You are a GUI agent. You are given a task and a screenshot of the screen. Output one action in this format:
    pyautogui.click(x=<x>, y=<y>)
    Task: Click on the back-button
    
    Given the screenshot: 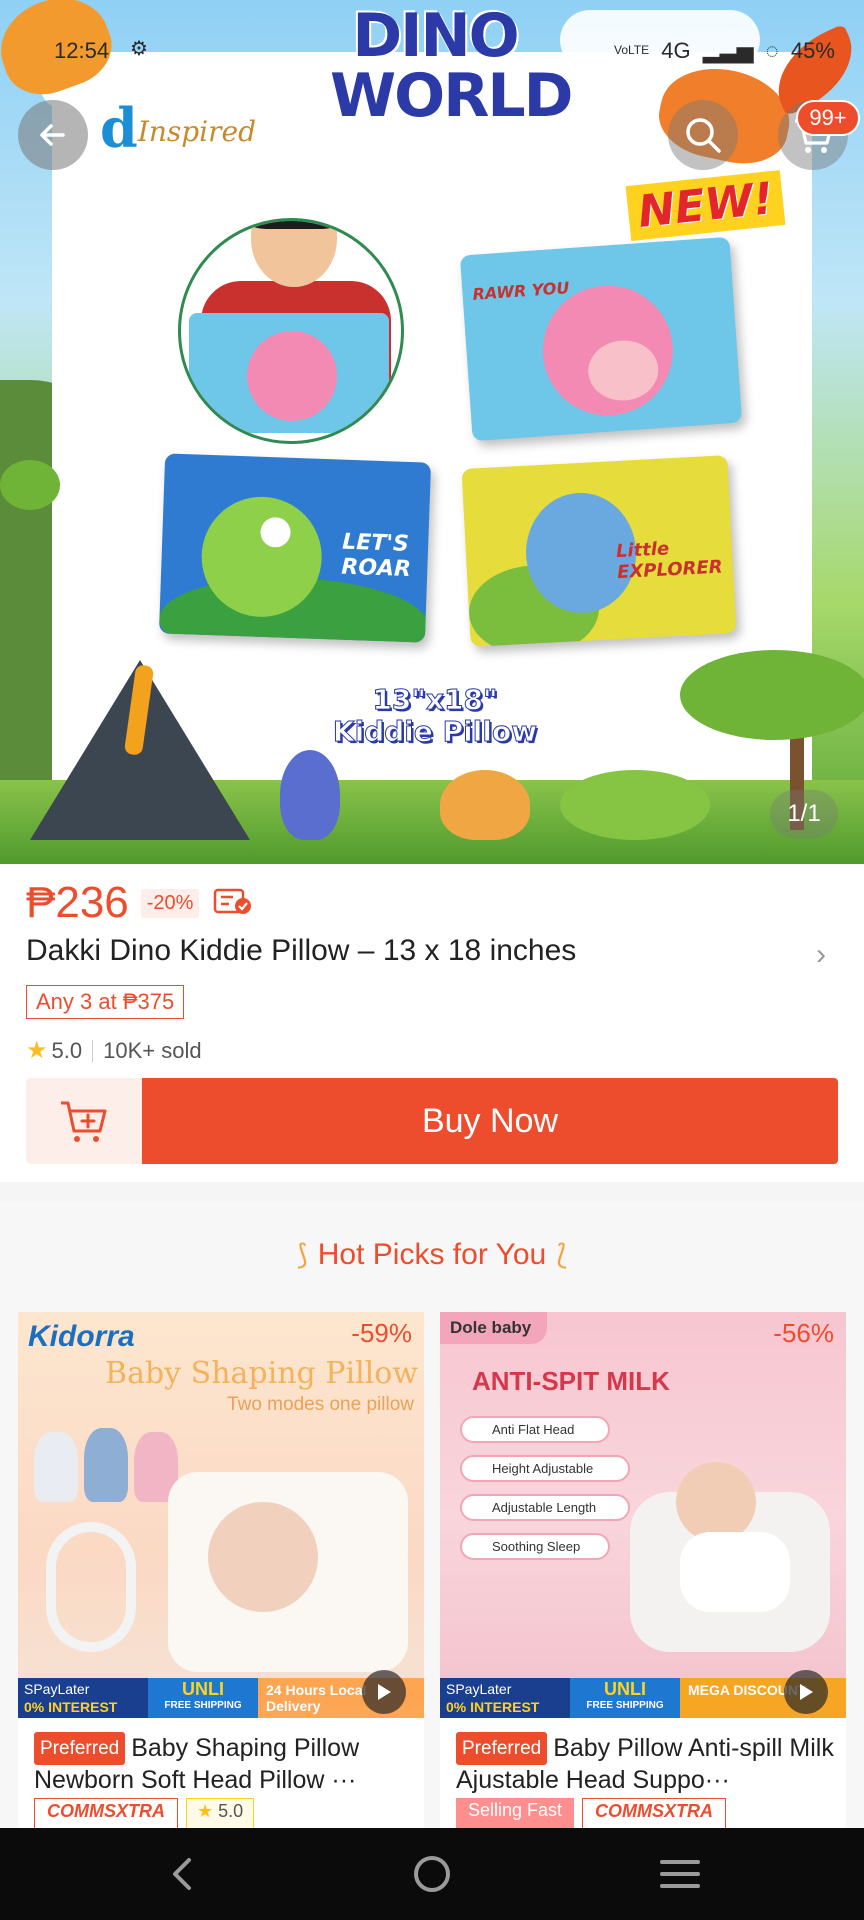 What is the action you would take?
    pyautogui.click(x=53, y=135)
    